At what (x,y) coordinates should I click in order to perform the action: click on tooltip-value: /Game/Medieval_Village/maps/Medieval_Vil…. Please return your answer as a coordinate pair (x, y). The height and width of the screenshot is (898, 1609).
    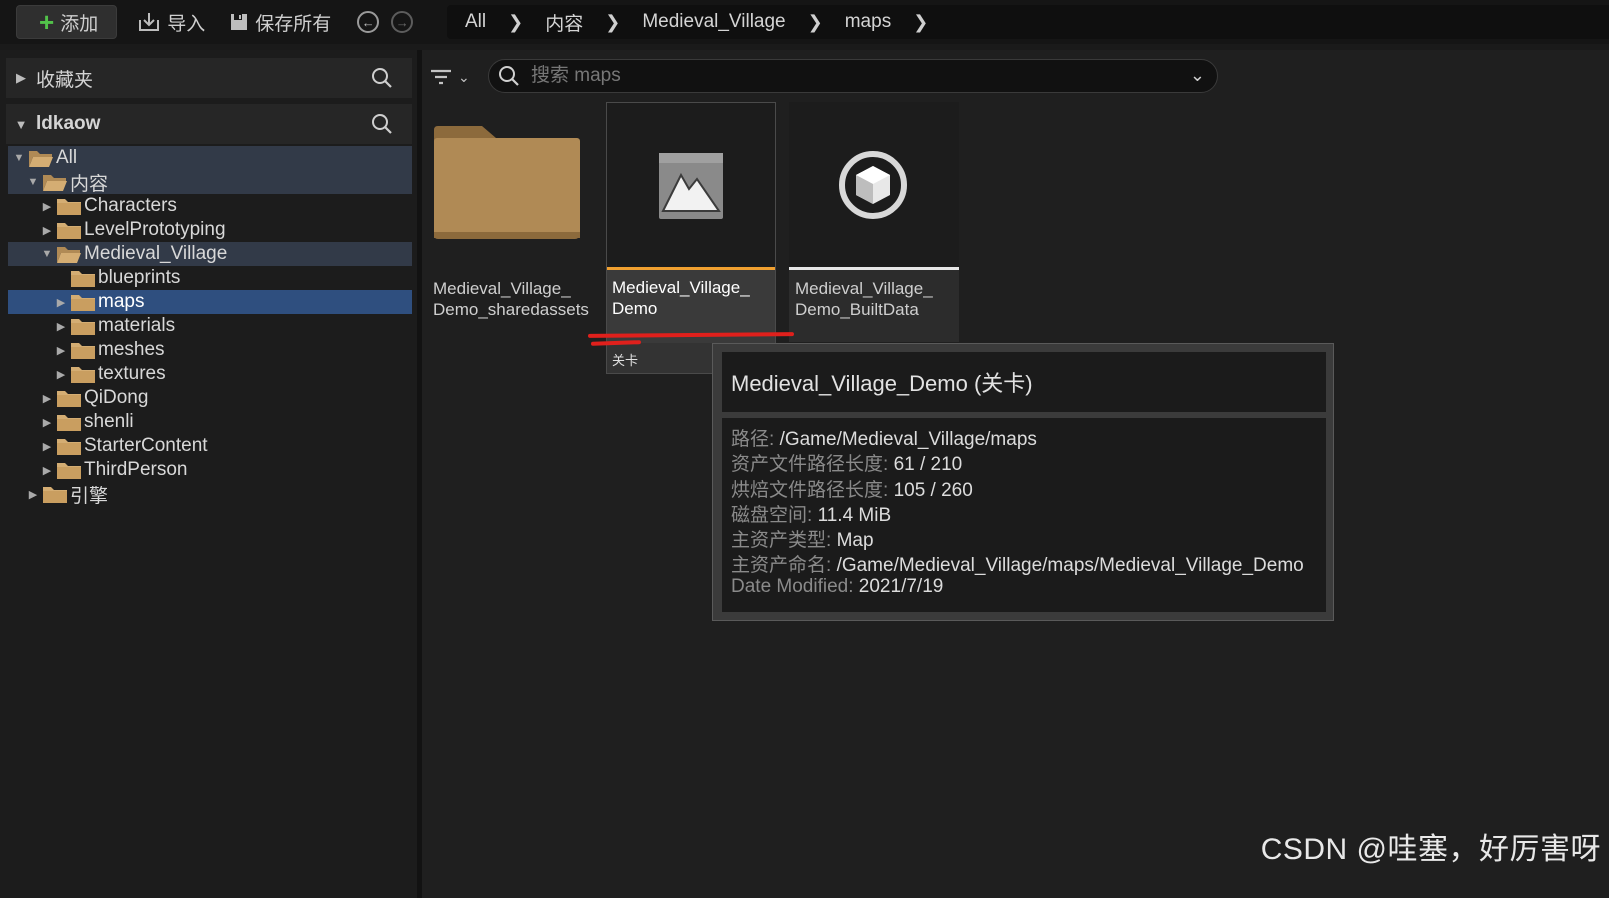
    Looking at the image, I should click on (1070, 566).